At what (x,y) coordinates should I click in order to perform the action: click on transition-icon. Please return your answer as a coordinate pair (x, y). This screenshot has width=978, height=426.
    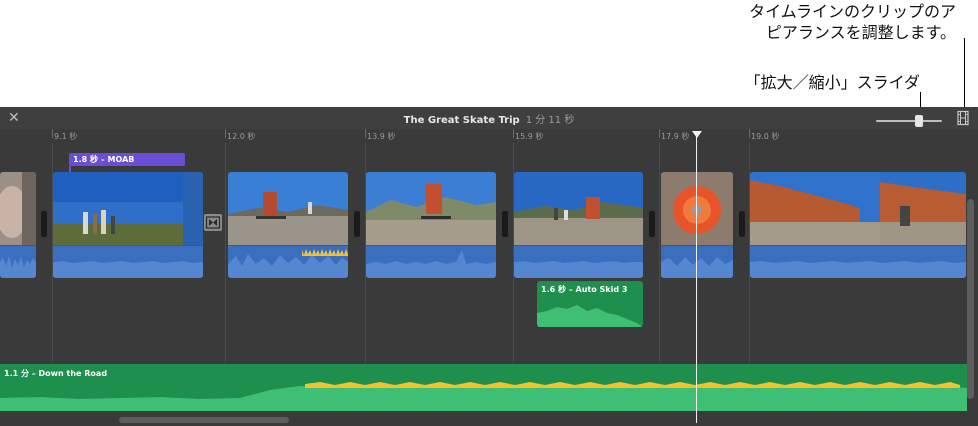
    Looking at the image, I should click on (213, 222).